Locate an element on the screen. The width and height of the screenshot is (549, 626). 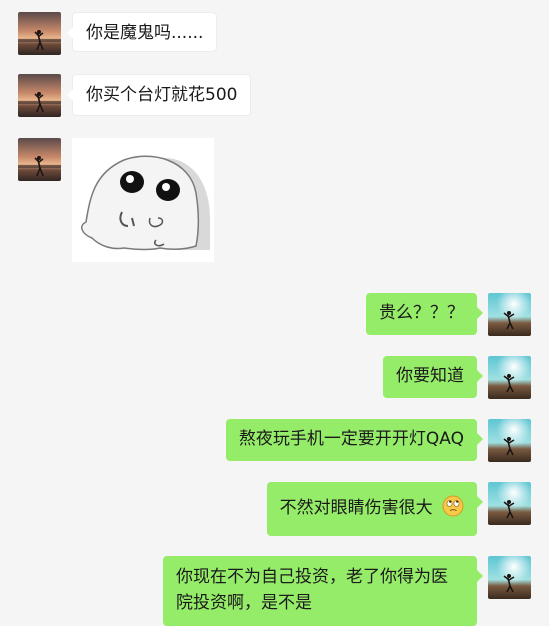
message-bubble: 你现在不为自己投资，老了你得为医院投资啊，是不是 is located at coordinates (323, 591).